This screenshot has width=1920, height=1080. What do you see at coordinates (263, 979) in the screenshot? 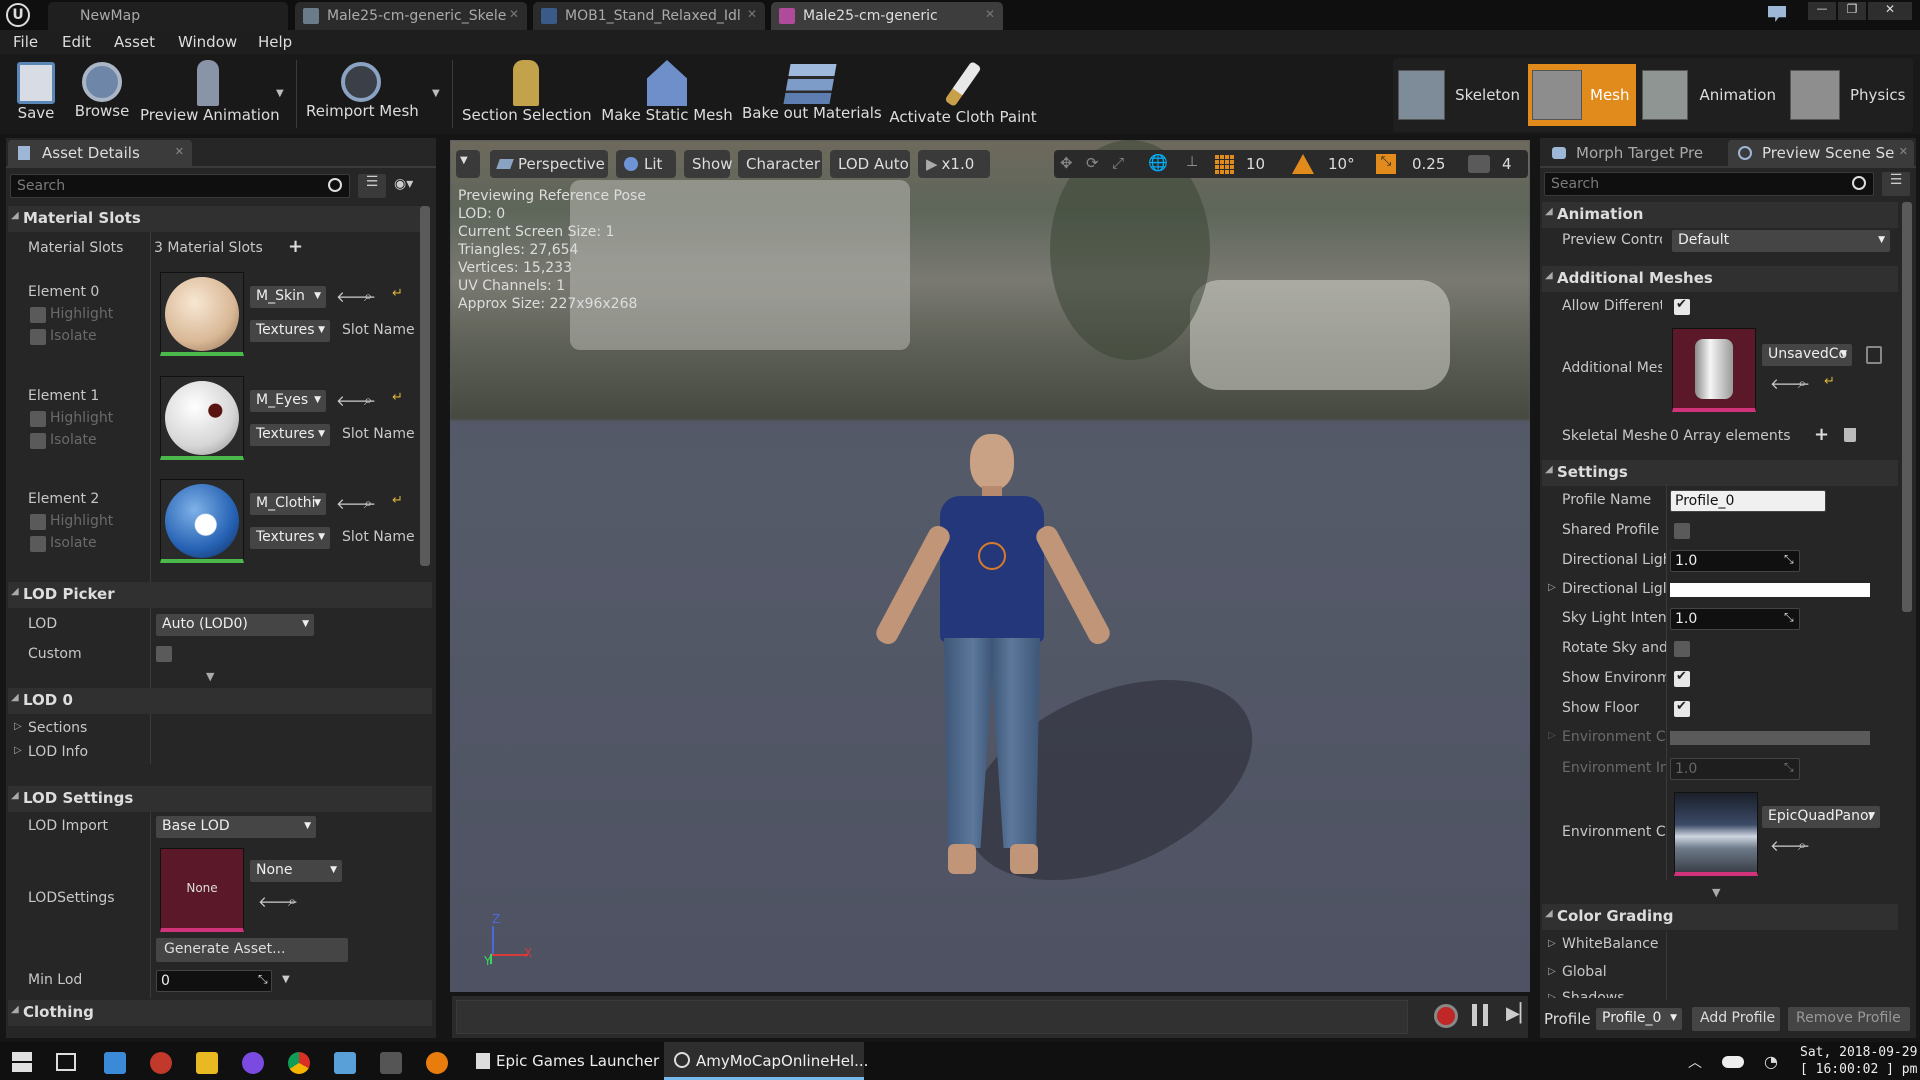
I see `reset-arrow-icon: ⤡` at bounding box center [263, 979].